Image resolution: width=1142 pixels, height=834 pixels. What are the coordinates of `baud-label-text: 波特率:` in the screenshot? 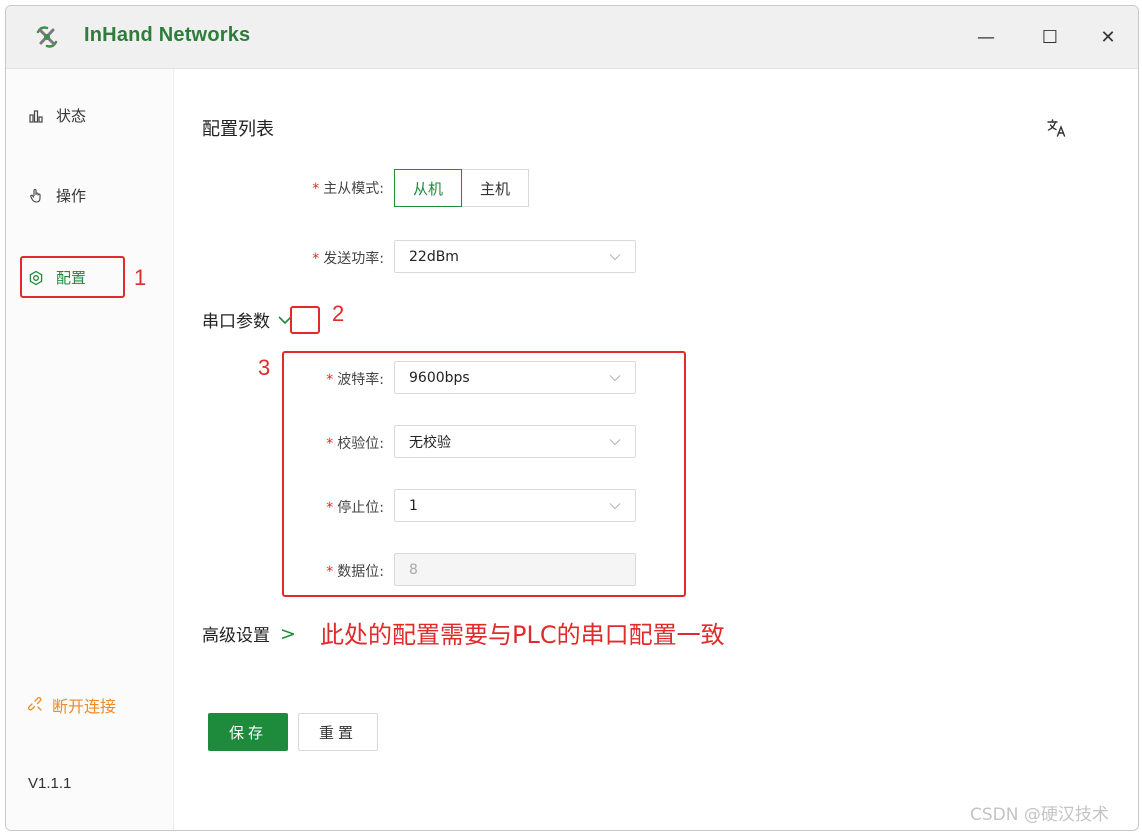 It's located at (360, 380).